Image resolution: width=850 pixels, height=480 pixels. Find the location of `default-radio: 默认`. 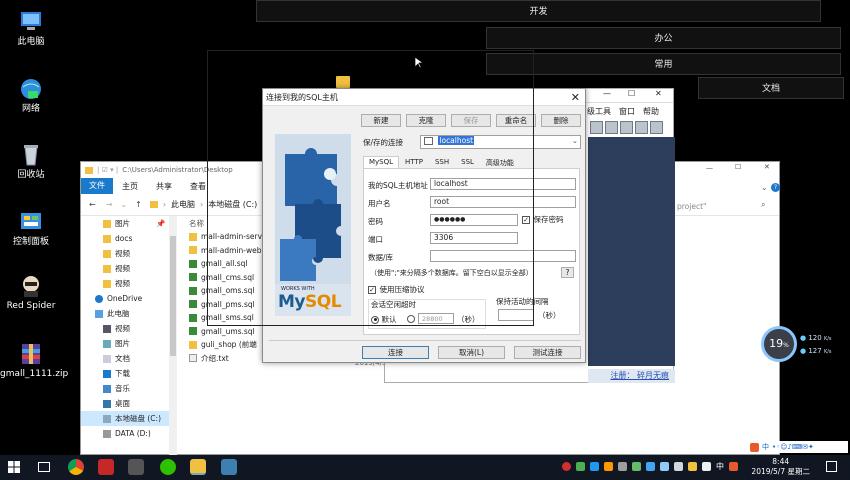

default-radio: 默认 is located at coordinates (384, 319).